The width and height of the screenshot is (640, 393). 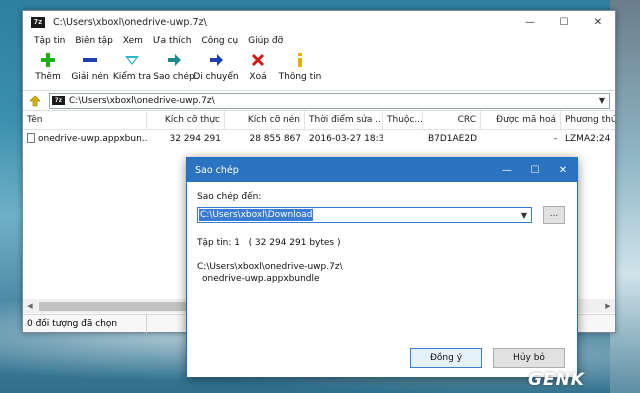 I want to click on title-bar: 7z C:\Users\xboxl\onedrive-uwp.7z\ — ☐ ✕, so click(x=319, y=22).